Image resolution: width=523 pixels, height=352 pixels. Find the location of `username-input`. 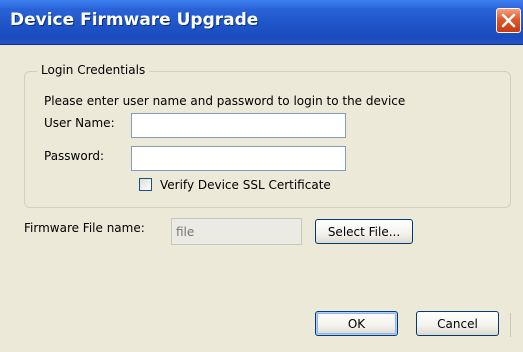

username-input is located at coordinates (238, 125).